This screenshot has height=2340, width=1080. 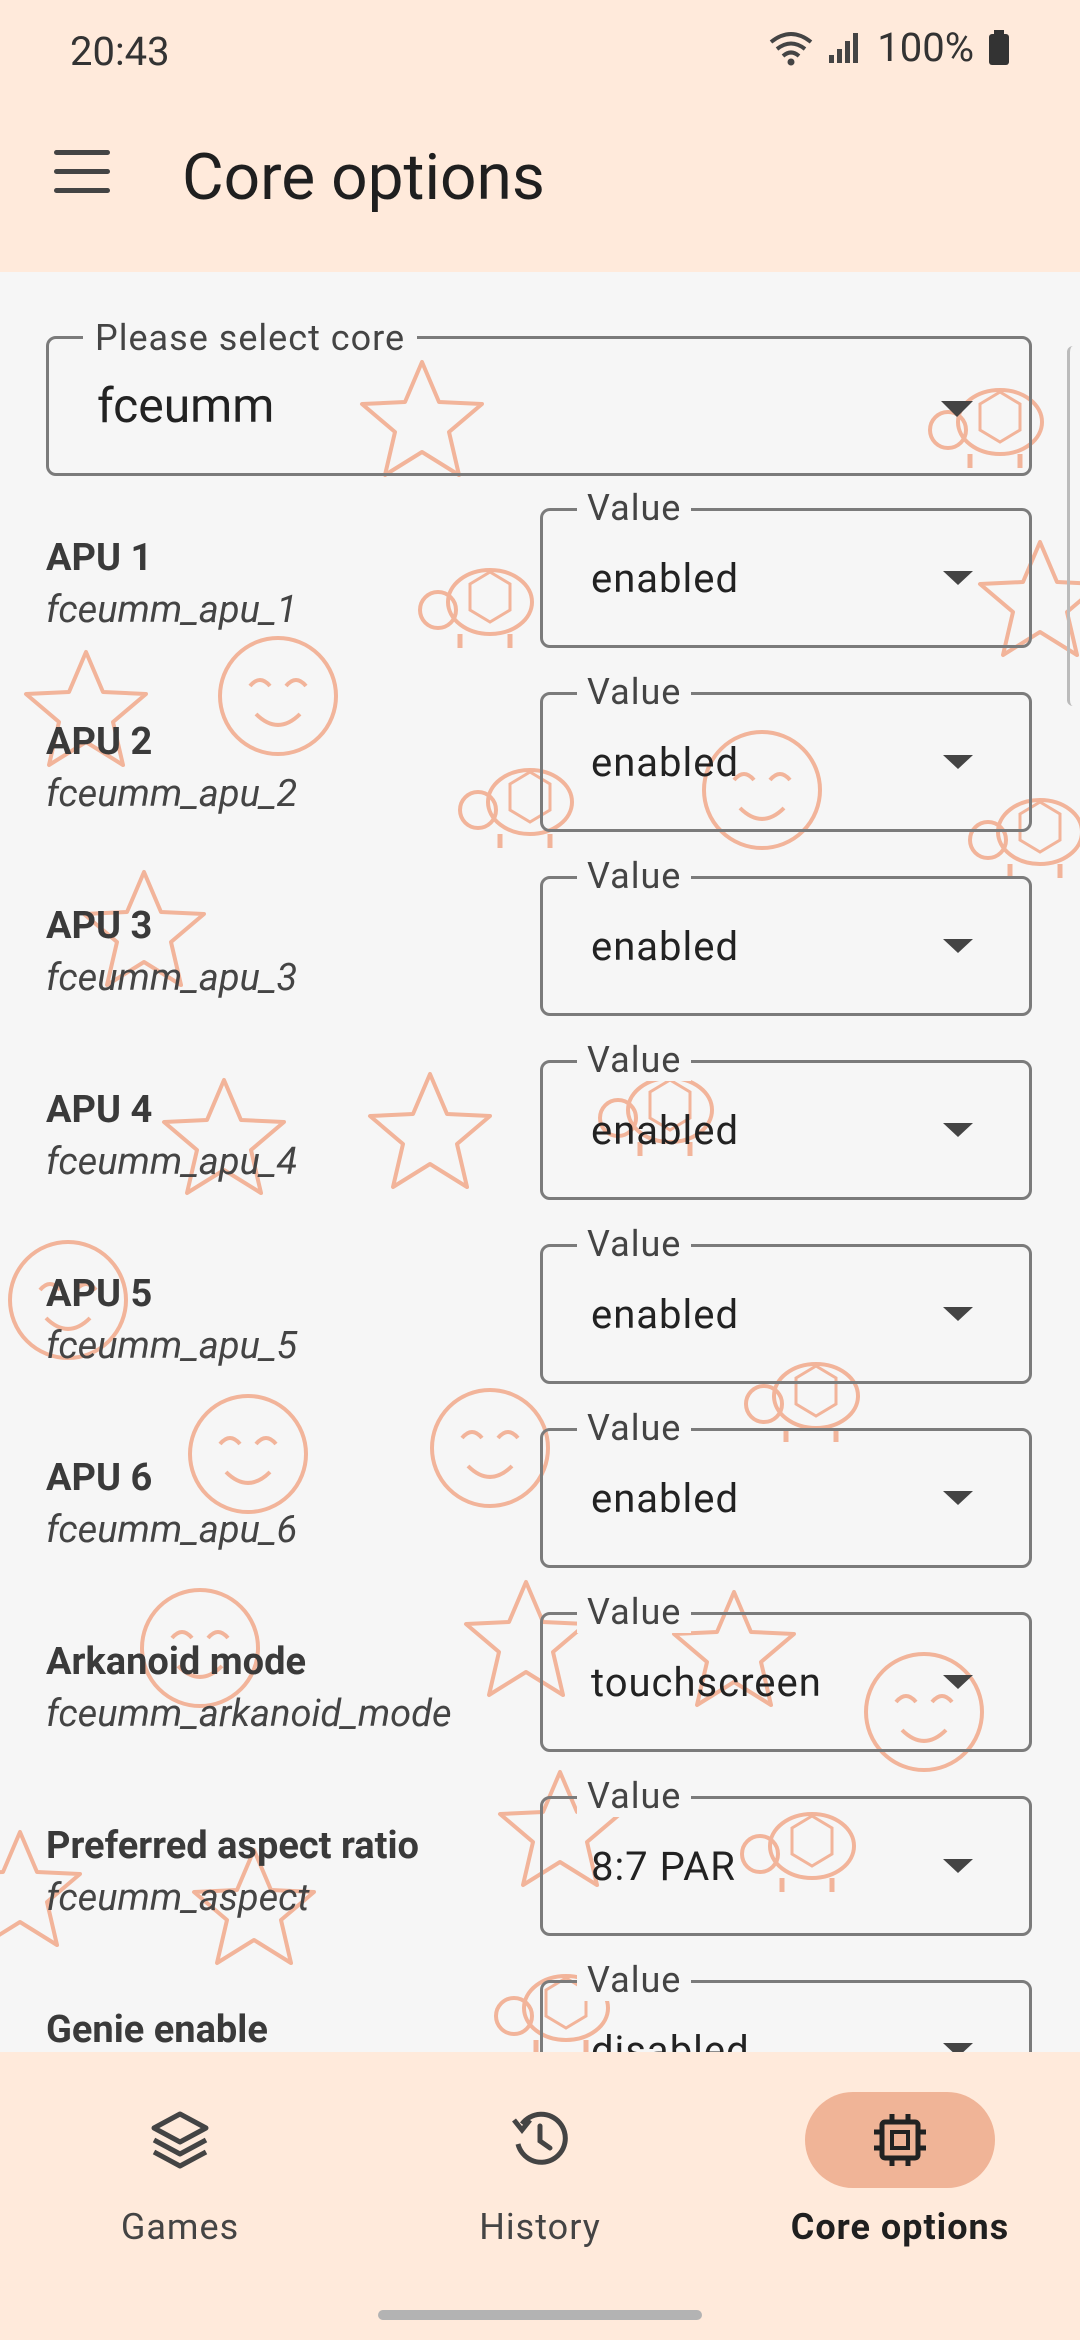 What do you see at coordinates (670, 2039) in the screenshot?
I see `option-value: disabled` at bounding box center [670, 2039].